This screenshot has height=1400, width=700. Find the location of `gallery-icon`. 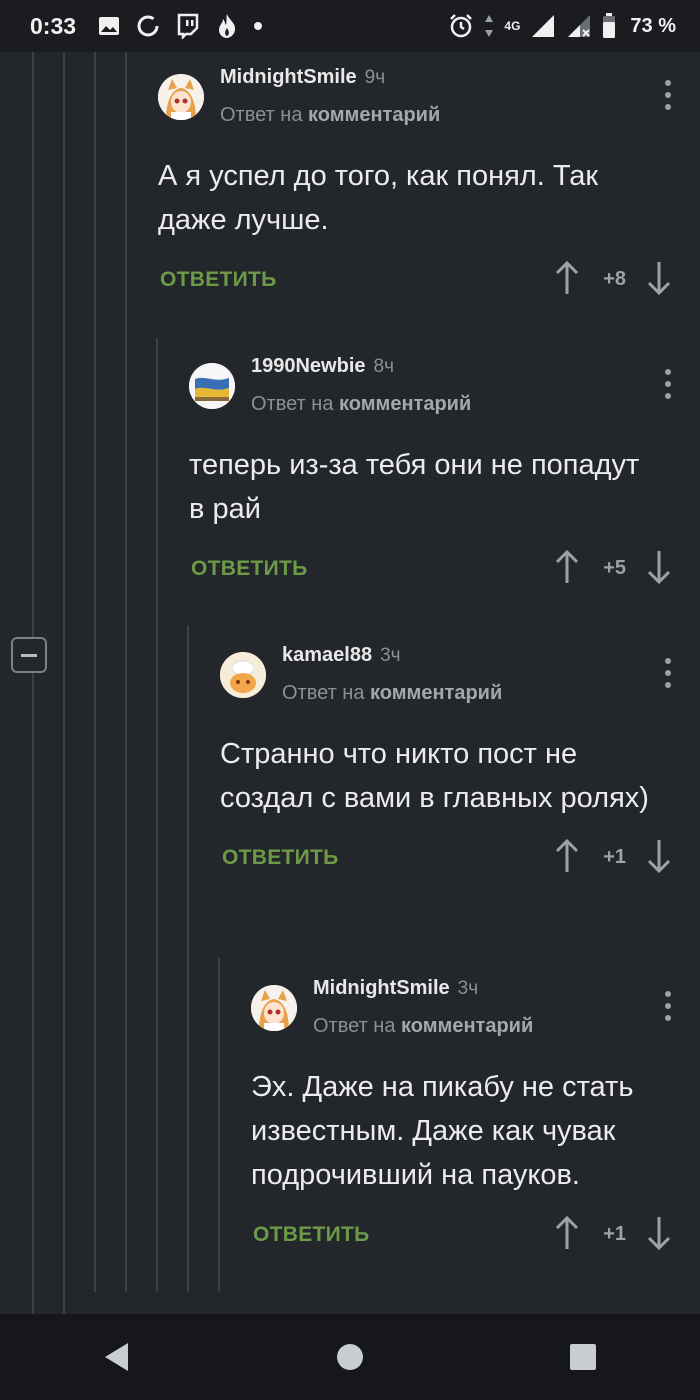

gallery-icon is located at coordinates (109, 26).